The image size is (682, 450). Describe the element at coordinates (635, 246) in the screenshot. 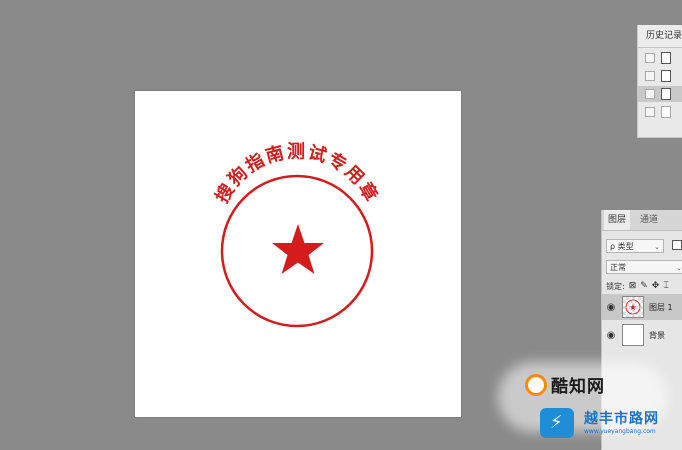

I see `layer-filter-select: ρ 类型 ⌄` at that location.